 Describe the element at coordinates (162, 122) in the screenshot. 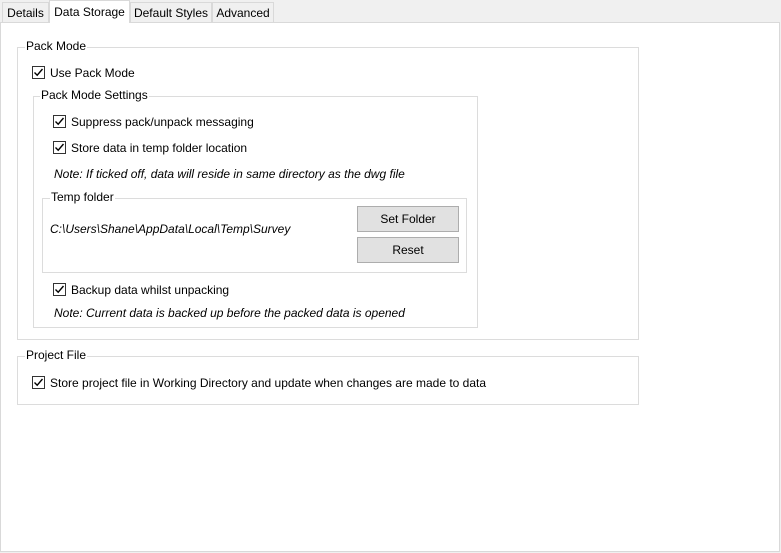

I see `suppress-messaging-label: Suppress pack/unpack messaging` at that location.